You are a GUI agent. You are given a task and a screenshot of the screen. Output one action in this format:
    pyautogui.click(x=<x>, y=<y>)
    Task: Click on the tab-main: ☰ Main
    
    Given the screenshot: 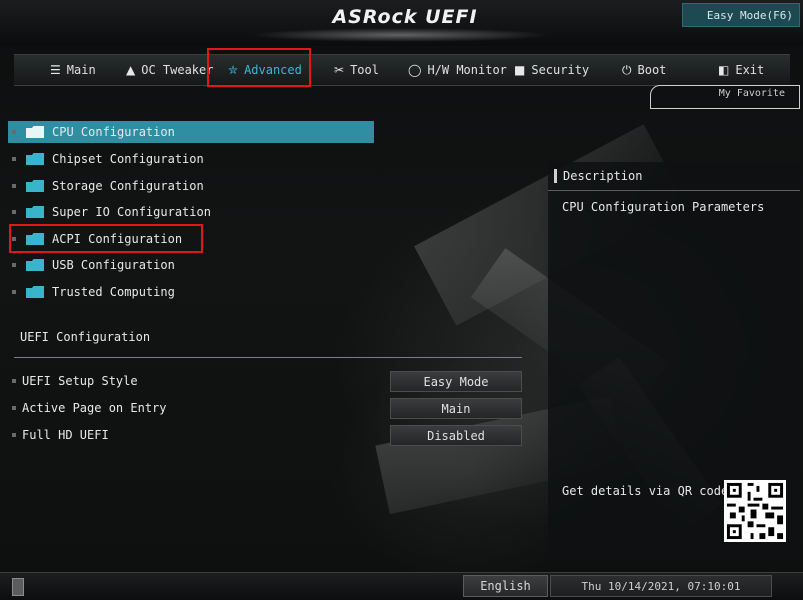 What is the action you would take?
    pyautogui.click(x=73, y=70)
    